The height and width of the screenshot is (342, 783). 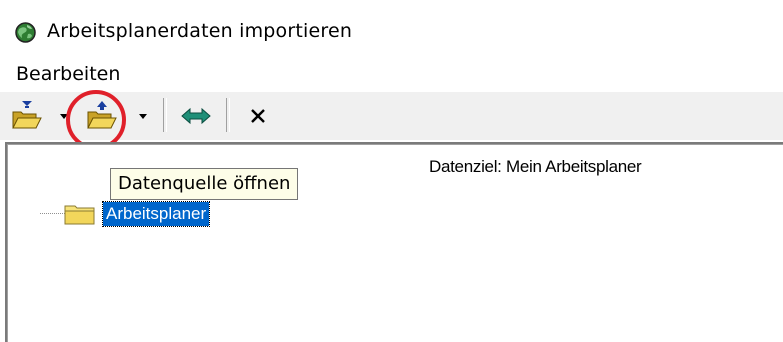 I want to click on window-title: Arbeitsplanerdaten importieren, so click(x=200, y=31).